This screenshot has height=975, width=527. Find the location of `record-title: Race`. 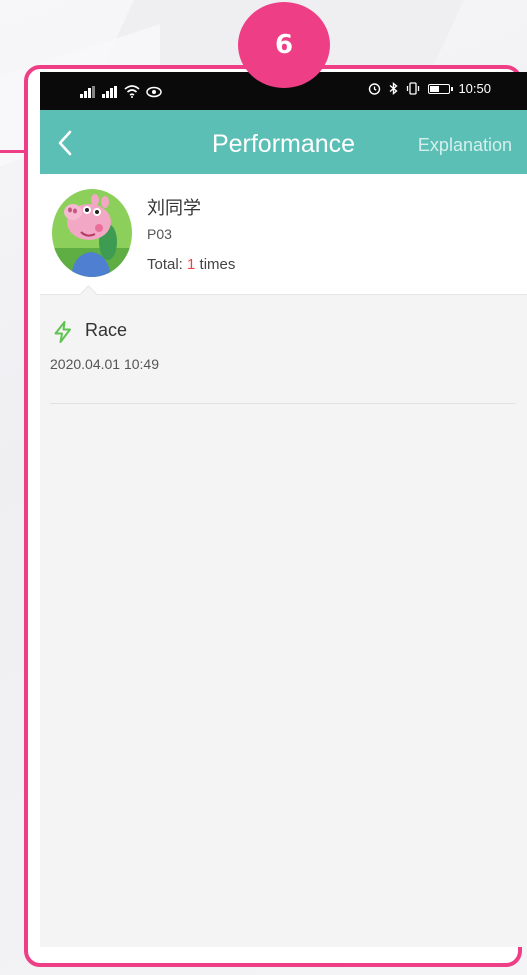

record-title: Race is located at coordinates (106, 330).